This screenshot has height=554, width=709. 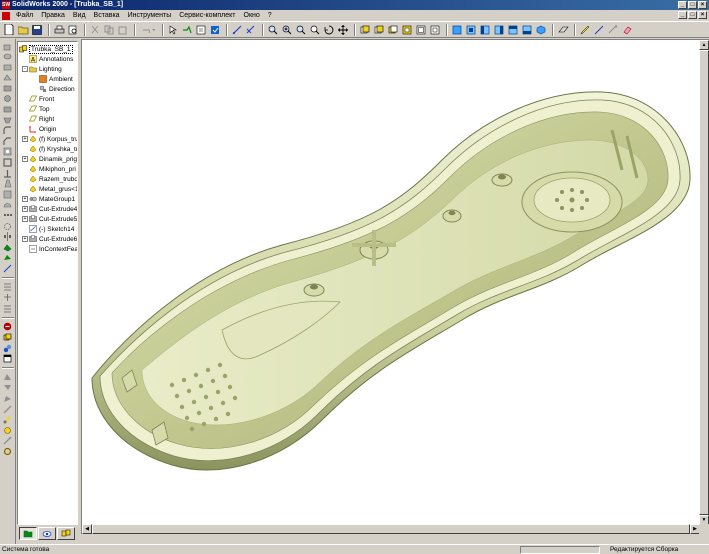 What do you see at coordinates (52, 79) in the screenshot?
I see `tree-item: Ambient` at bounding box center [52, 79].